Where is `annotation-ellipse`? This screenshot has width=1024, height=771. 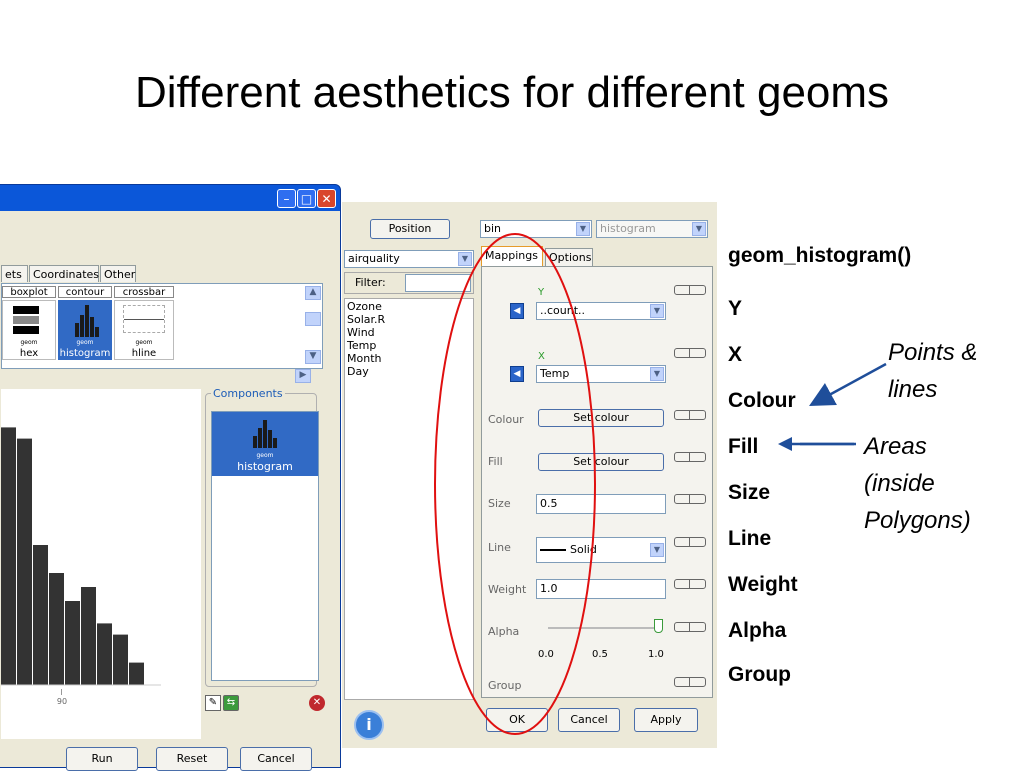 annotation-ellipse is located at coordinates (515, 484).